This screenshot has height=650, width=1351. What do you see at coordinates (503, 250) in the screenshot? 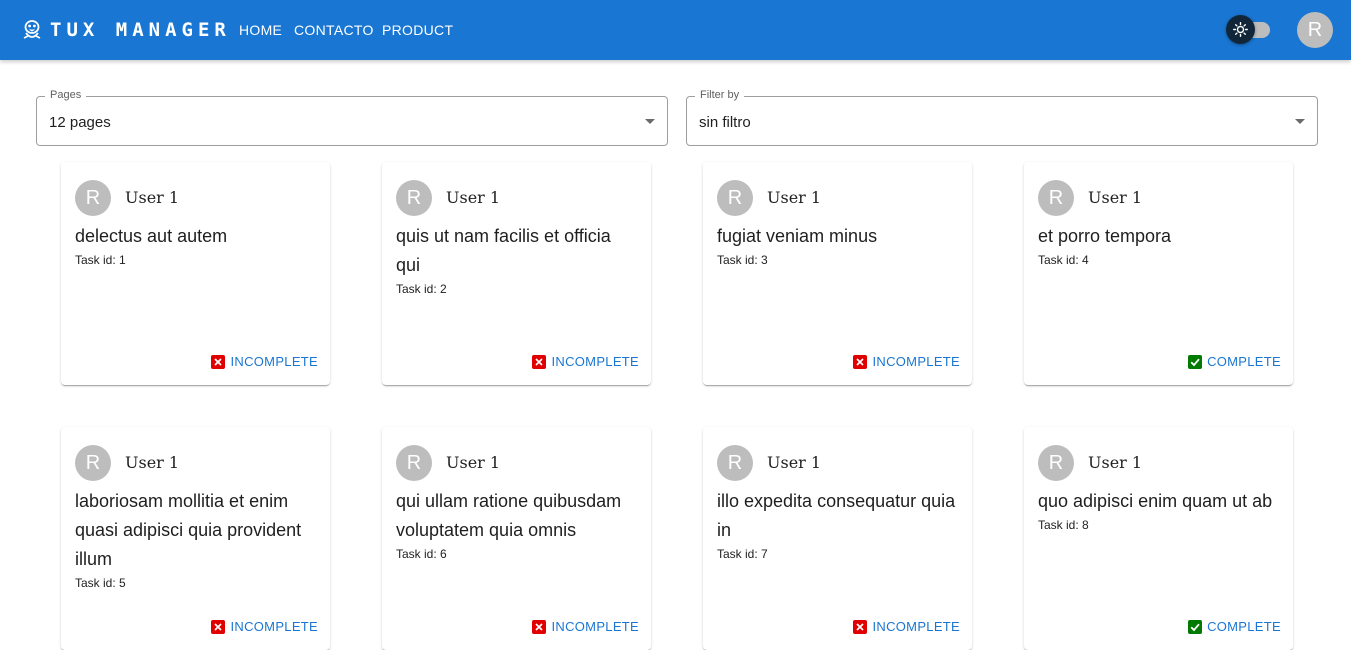
I see `task-title: quis ut nam facilis et officia qui` at bounding box center [503, 250].